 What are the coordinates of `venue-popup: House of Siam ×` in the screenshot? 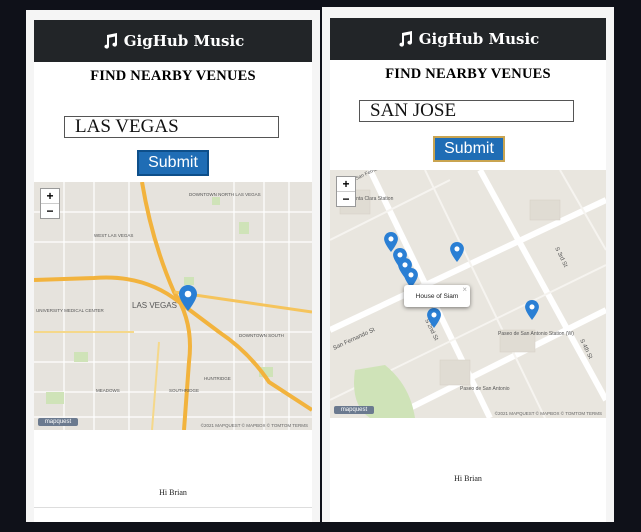 It's located at (437, 296).